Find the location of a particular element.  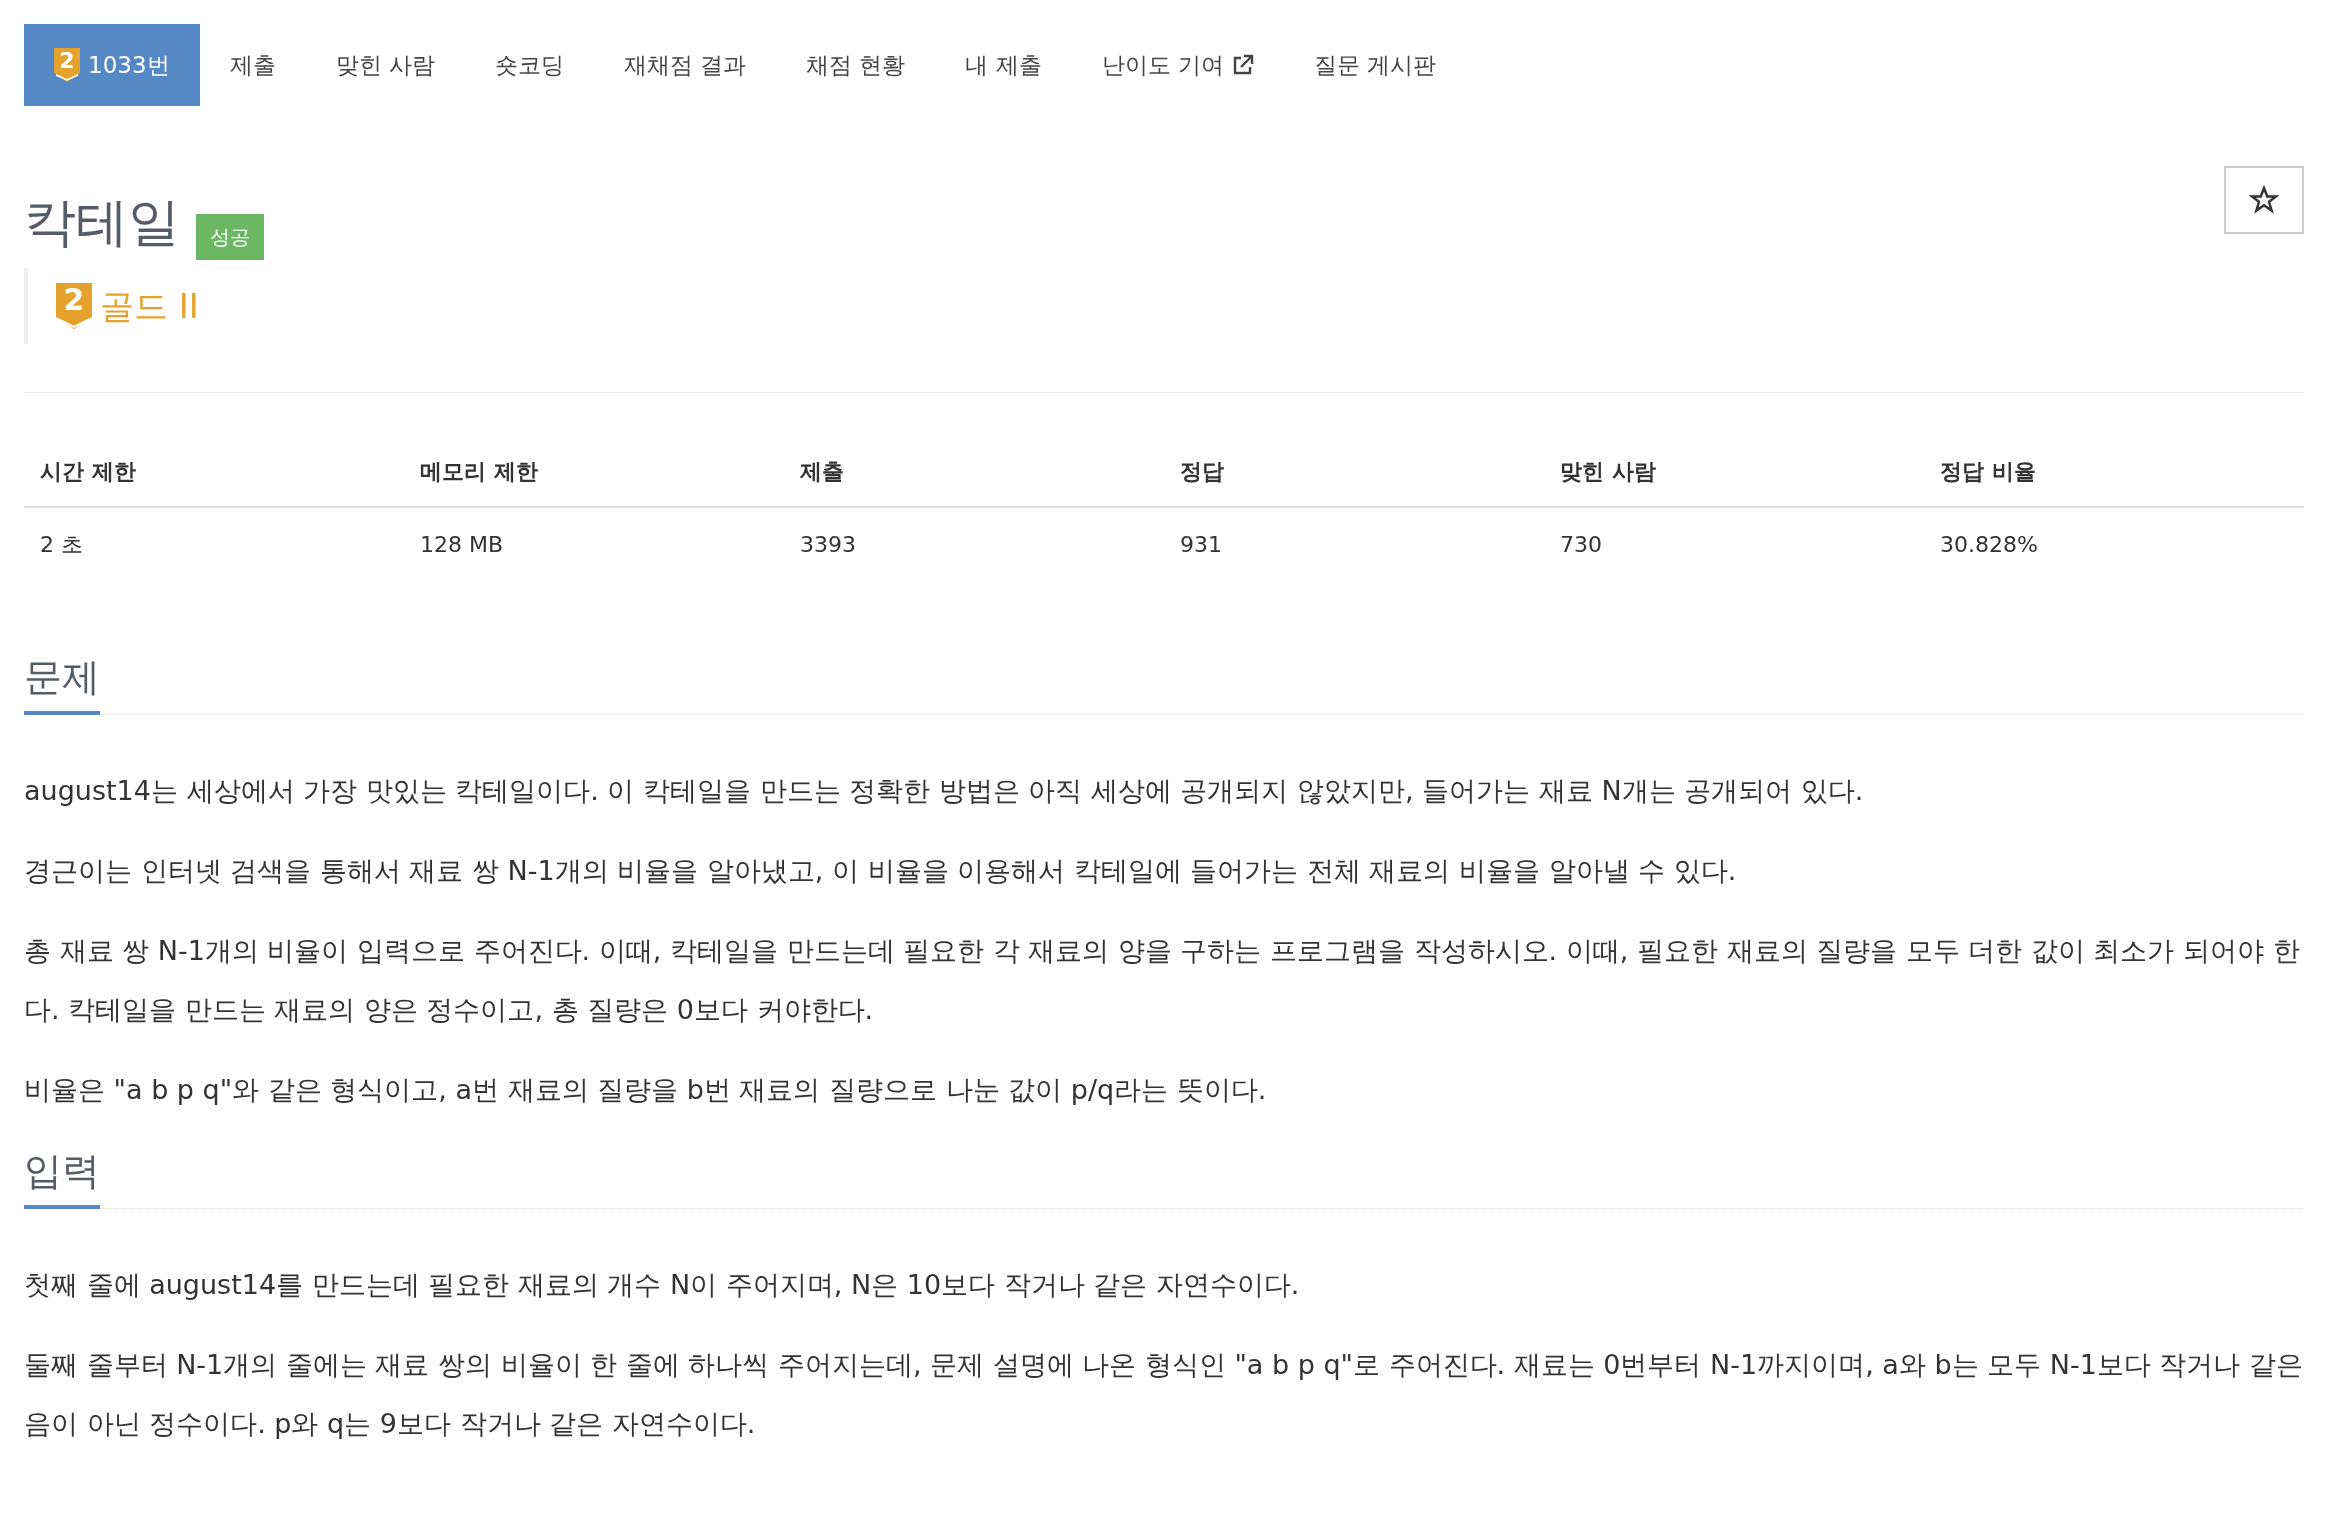

nav-tab: 난이도 기여 is located at coordinates (1178, 65).